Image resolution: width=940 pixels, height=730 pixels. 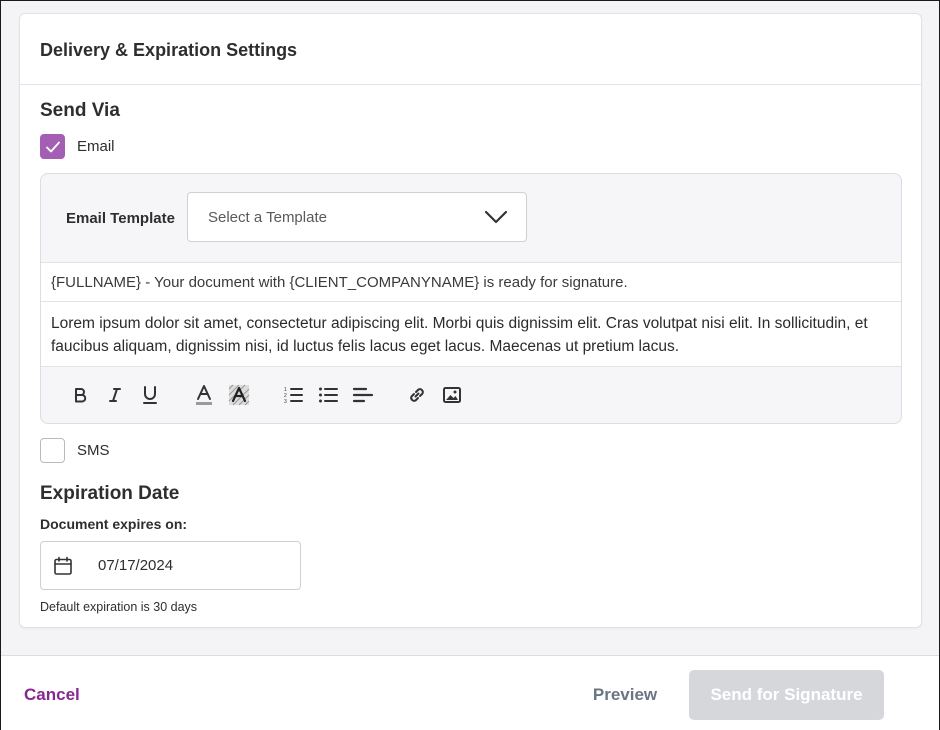 What do you see at coordinates (452, 395) in the screenshot?
I see `image-icon` at bounding box center [452, 395].